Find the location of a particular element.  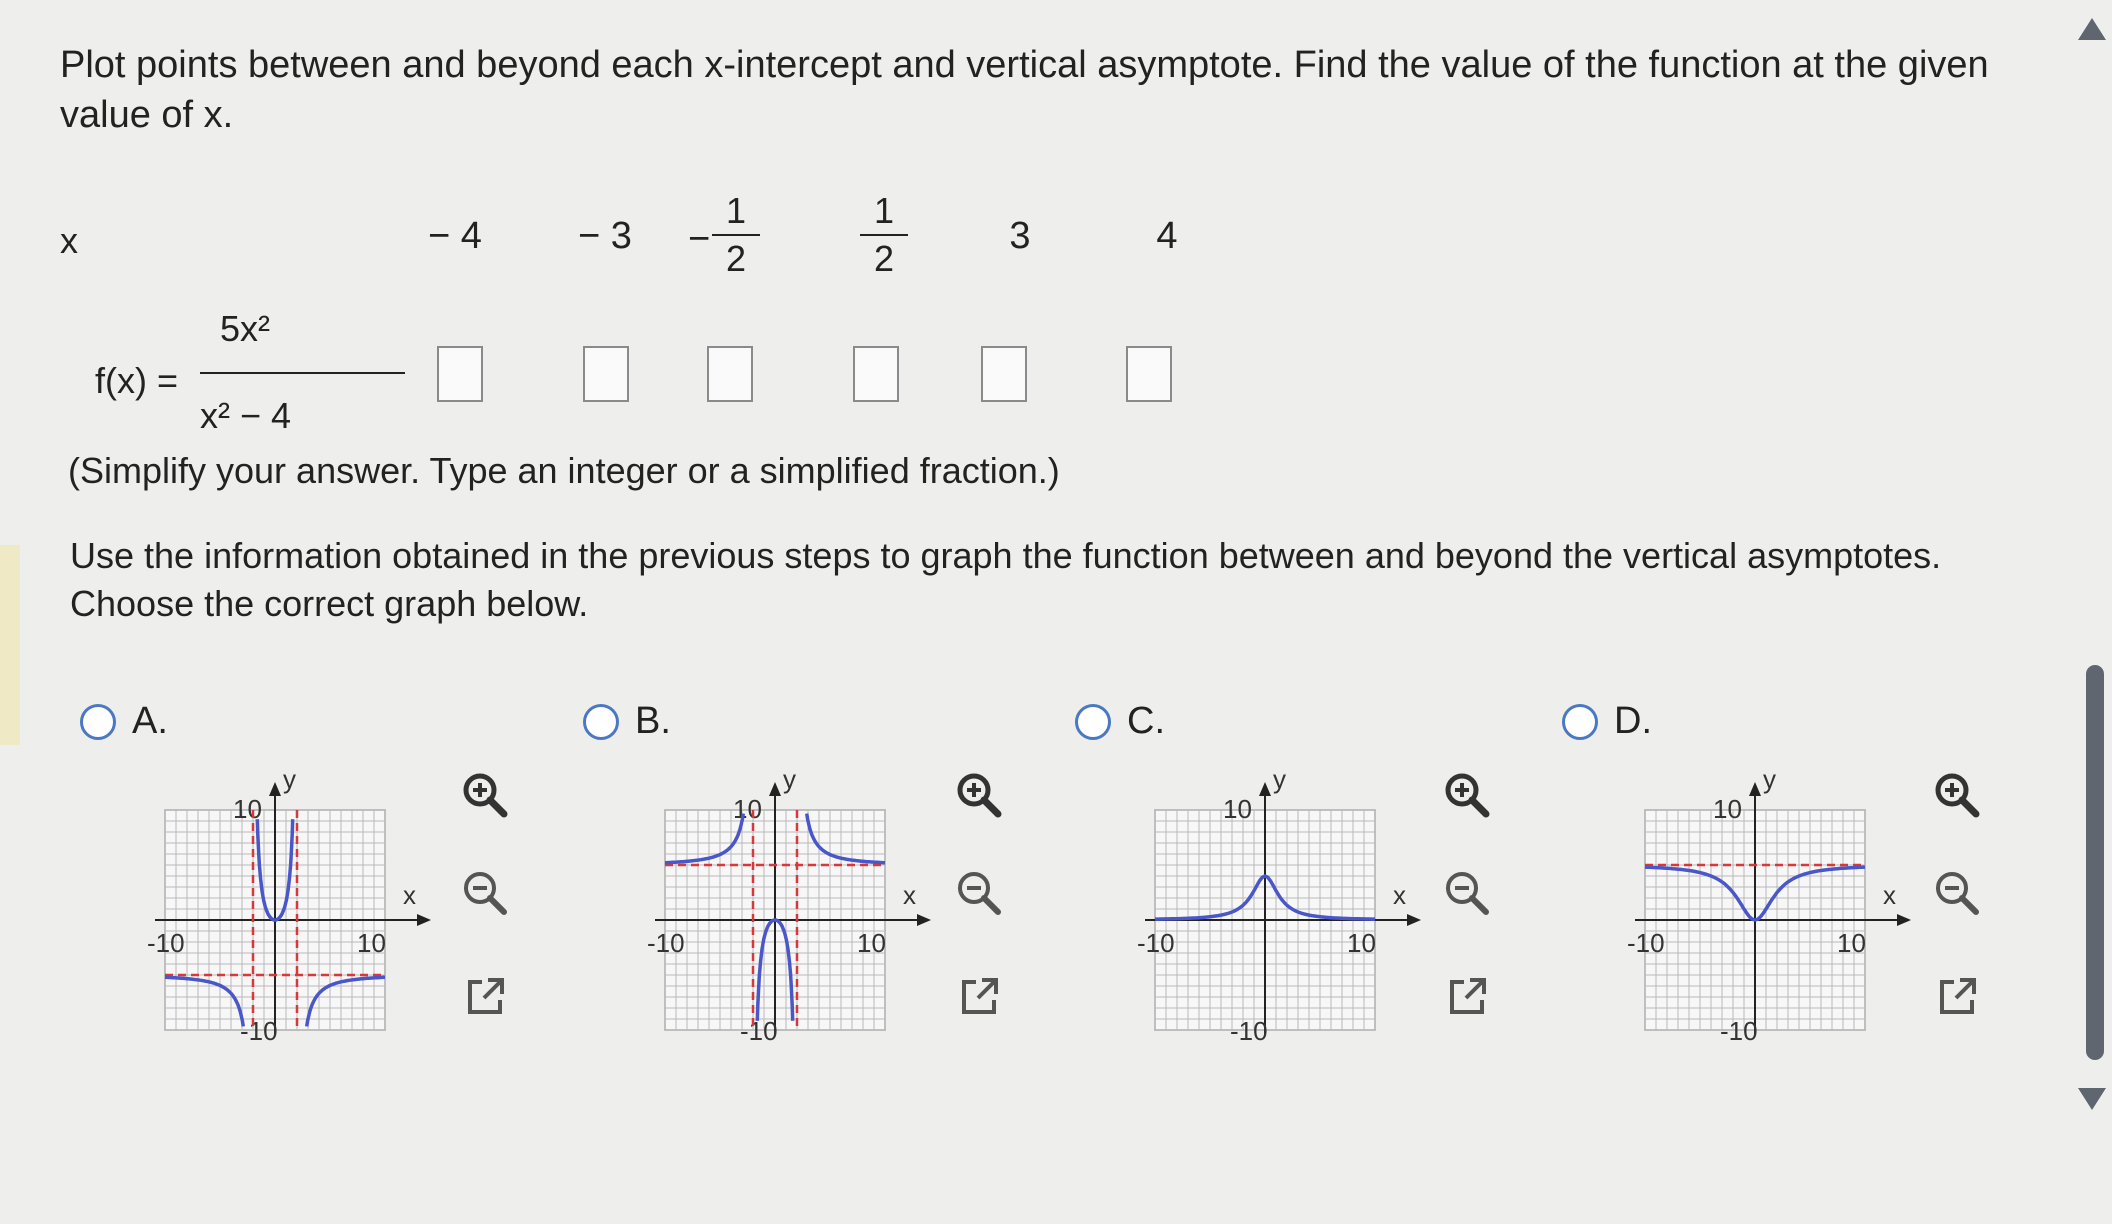

radio-b is located at coordinates (601, 721).